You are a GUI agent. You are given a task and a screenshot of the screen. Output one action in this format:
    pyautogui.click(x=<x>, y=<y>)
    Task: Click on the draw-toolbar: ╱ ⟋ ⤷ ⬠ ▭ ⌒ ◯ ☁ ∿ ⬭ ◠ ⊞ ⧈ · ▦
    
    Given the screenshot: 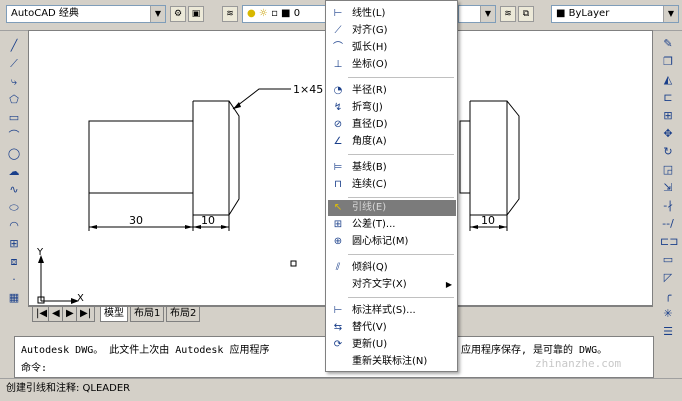 What is the action you would take?
    pyautogui.click(x=15, y=180)
    